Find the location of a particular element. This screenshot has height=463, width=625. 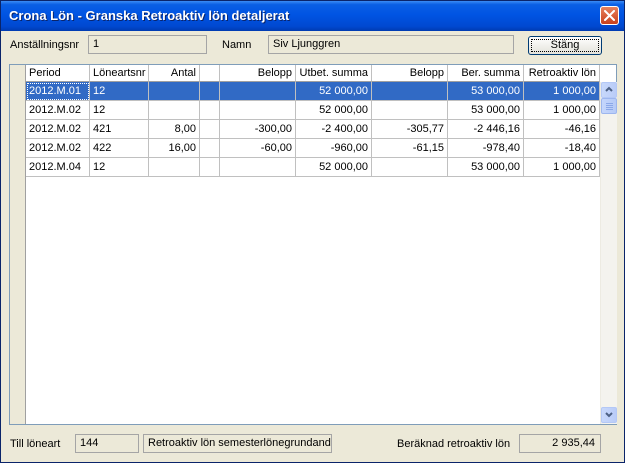

cell-paid-sum: -2 400,00 is located at coordinates (334, 129).